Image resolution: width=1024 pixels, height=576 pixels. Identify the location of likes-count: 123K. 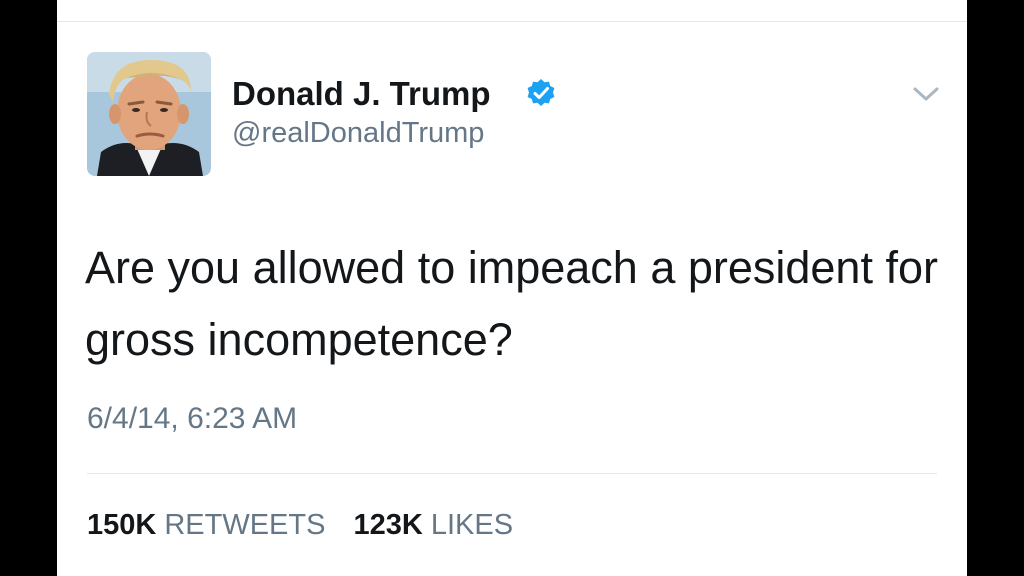
(388, 525).